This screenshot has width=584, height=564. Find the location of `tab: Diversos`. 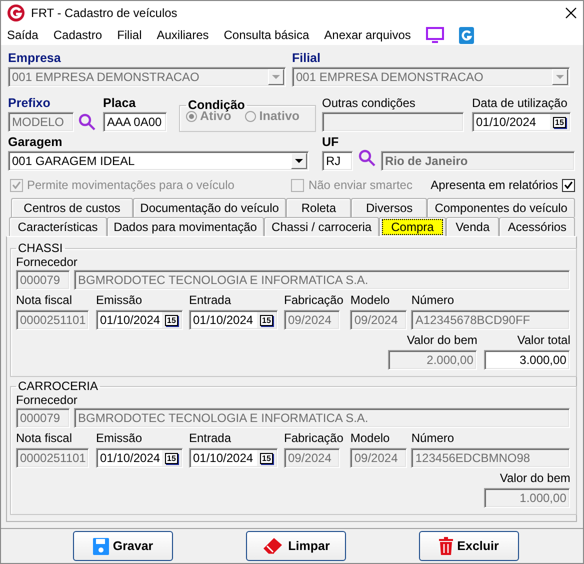

tab: Diversos is located at coordinates (389, 207).